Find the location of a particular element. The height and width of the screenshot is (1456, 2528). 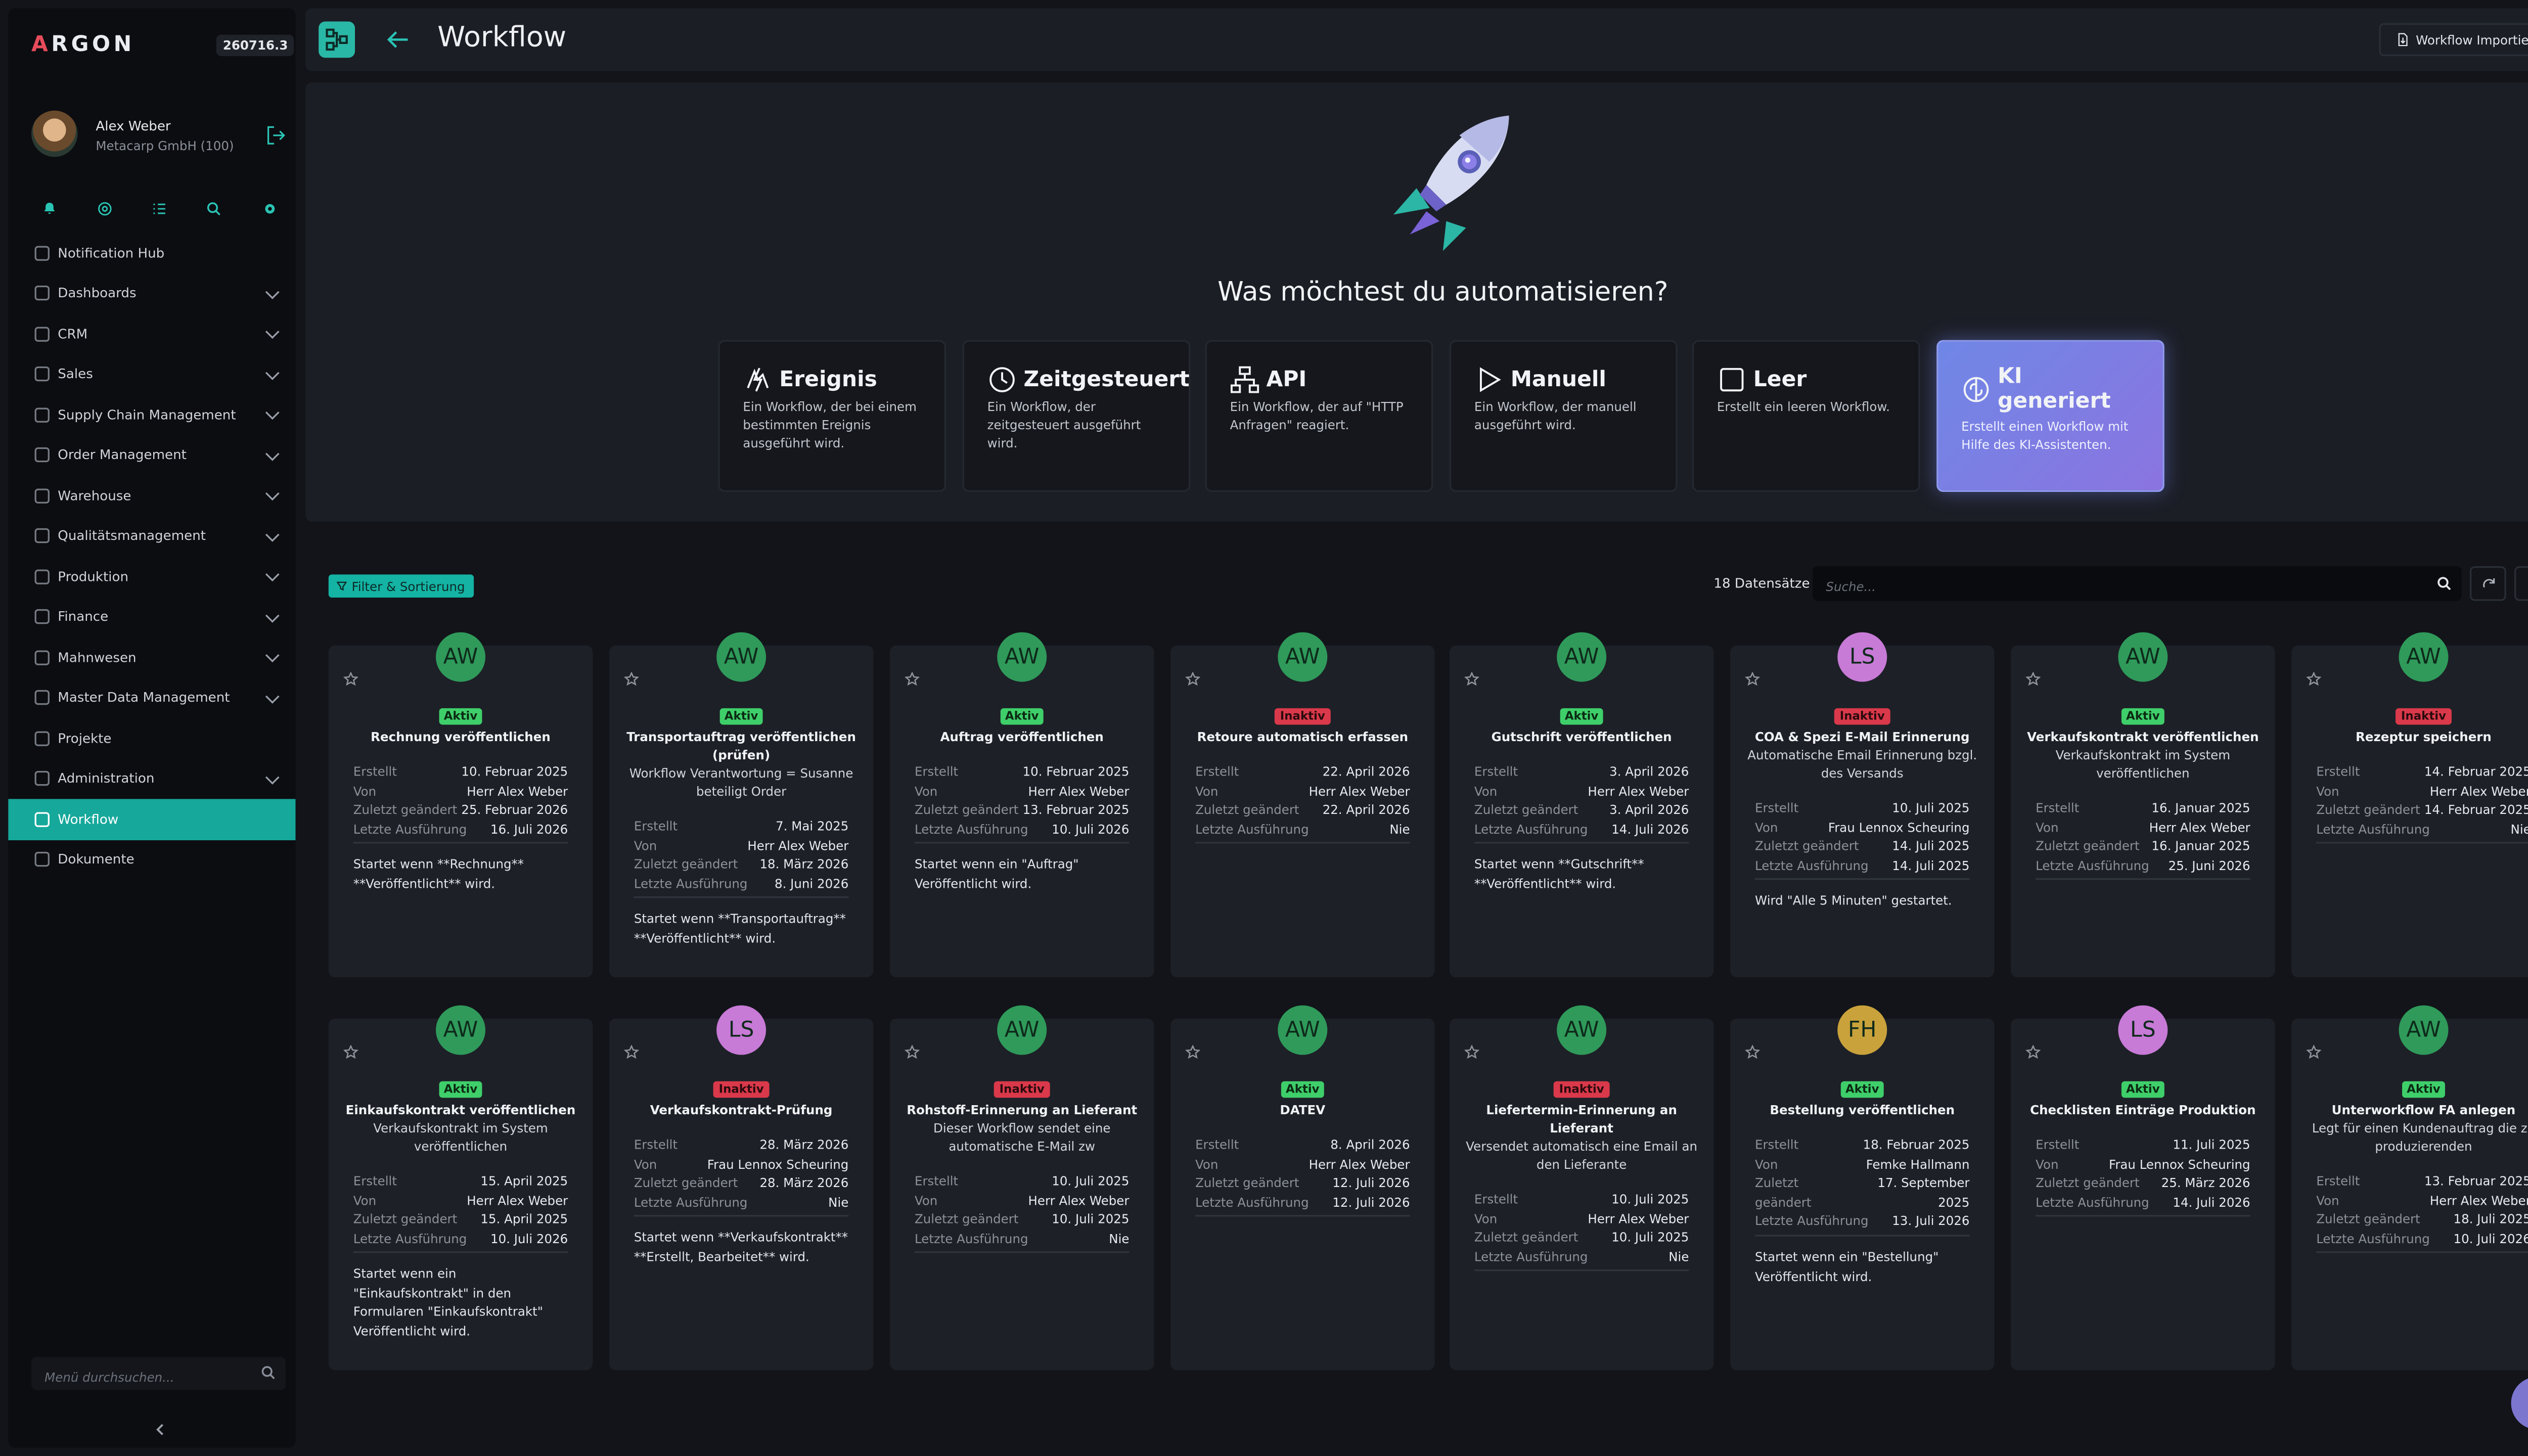

globe-icon is located at coordinates (105, 208).